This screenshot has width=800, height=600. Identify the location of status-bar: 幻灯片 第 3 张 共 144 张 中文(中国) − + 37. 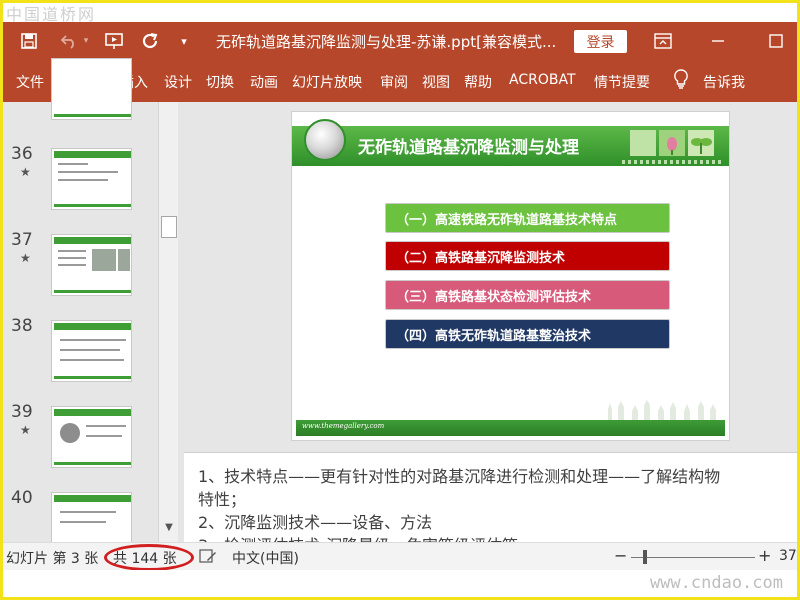
(400, 556).